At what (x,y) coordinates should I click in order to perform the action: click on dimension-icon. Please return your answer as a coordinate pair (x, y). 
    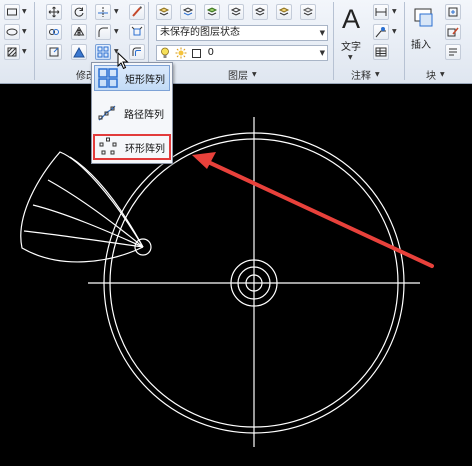
    Looking at the image, I should click on (381, 12).